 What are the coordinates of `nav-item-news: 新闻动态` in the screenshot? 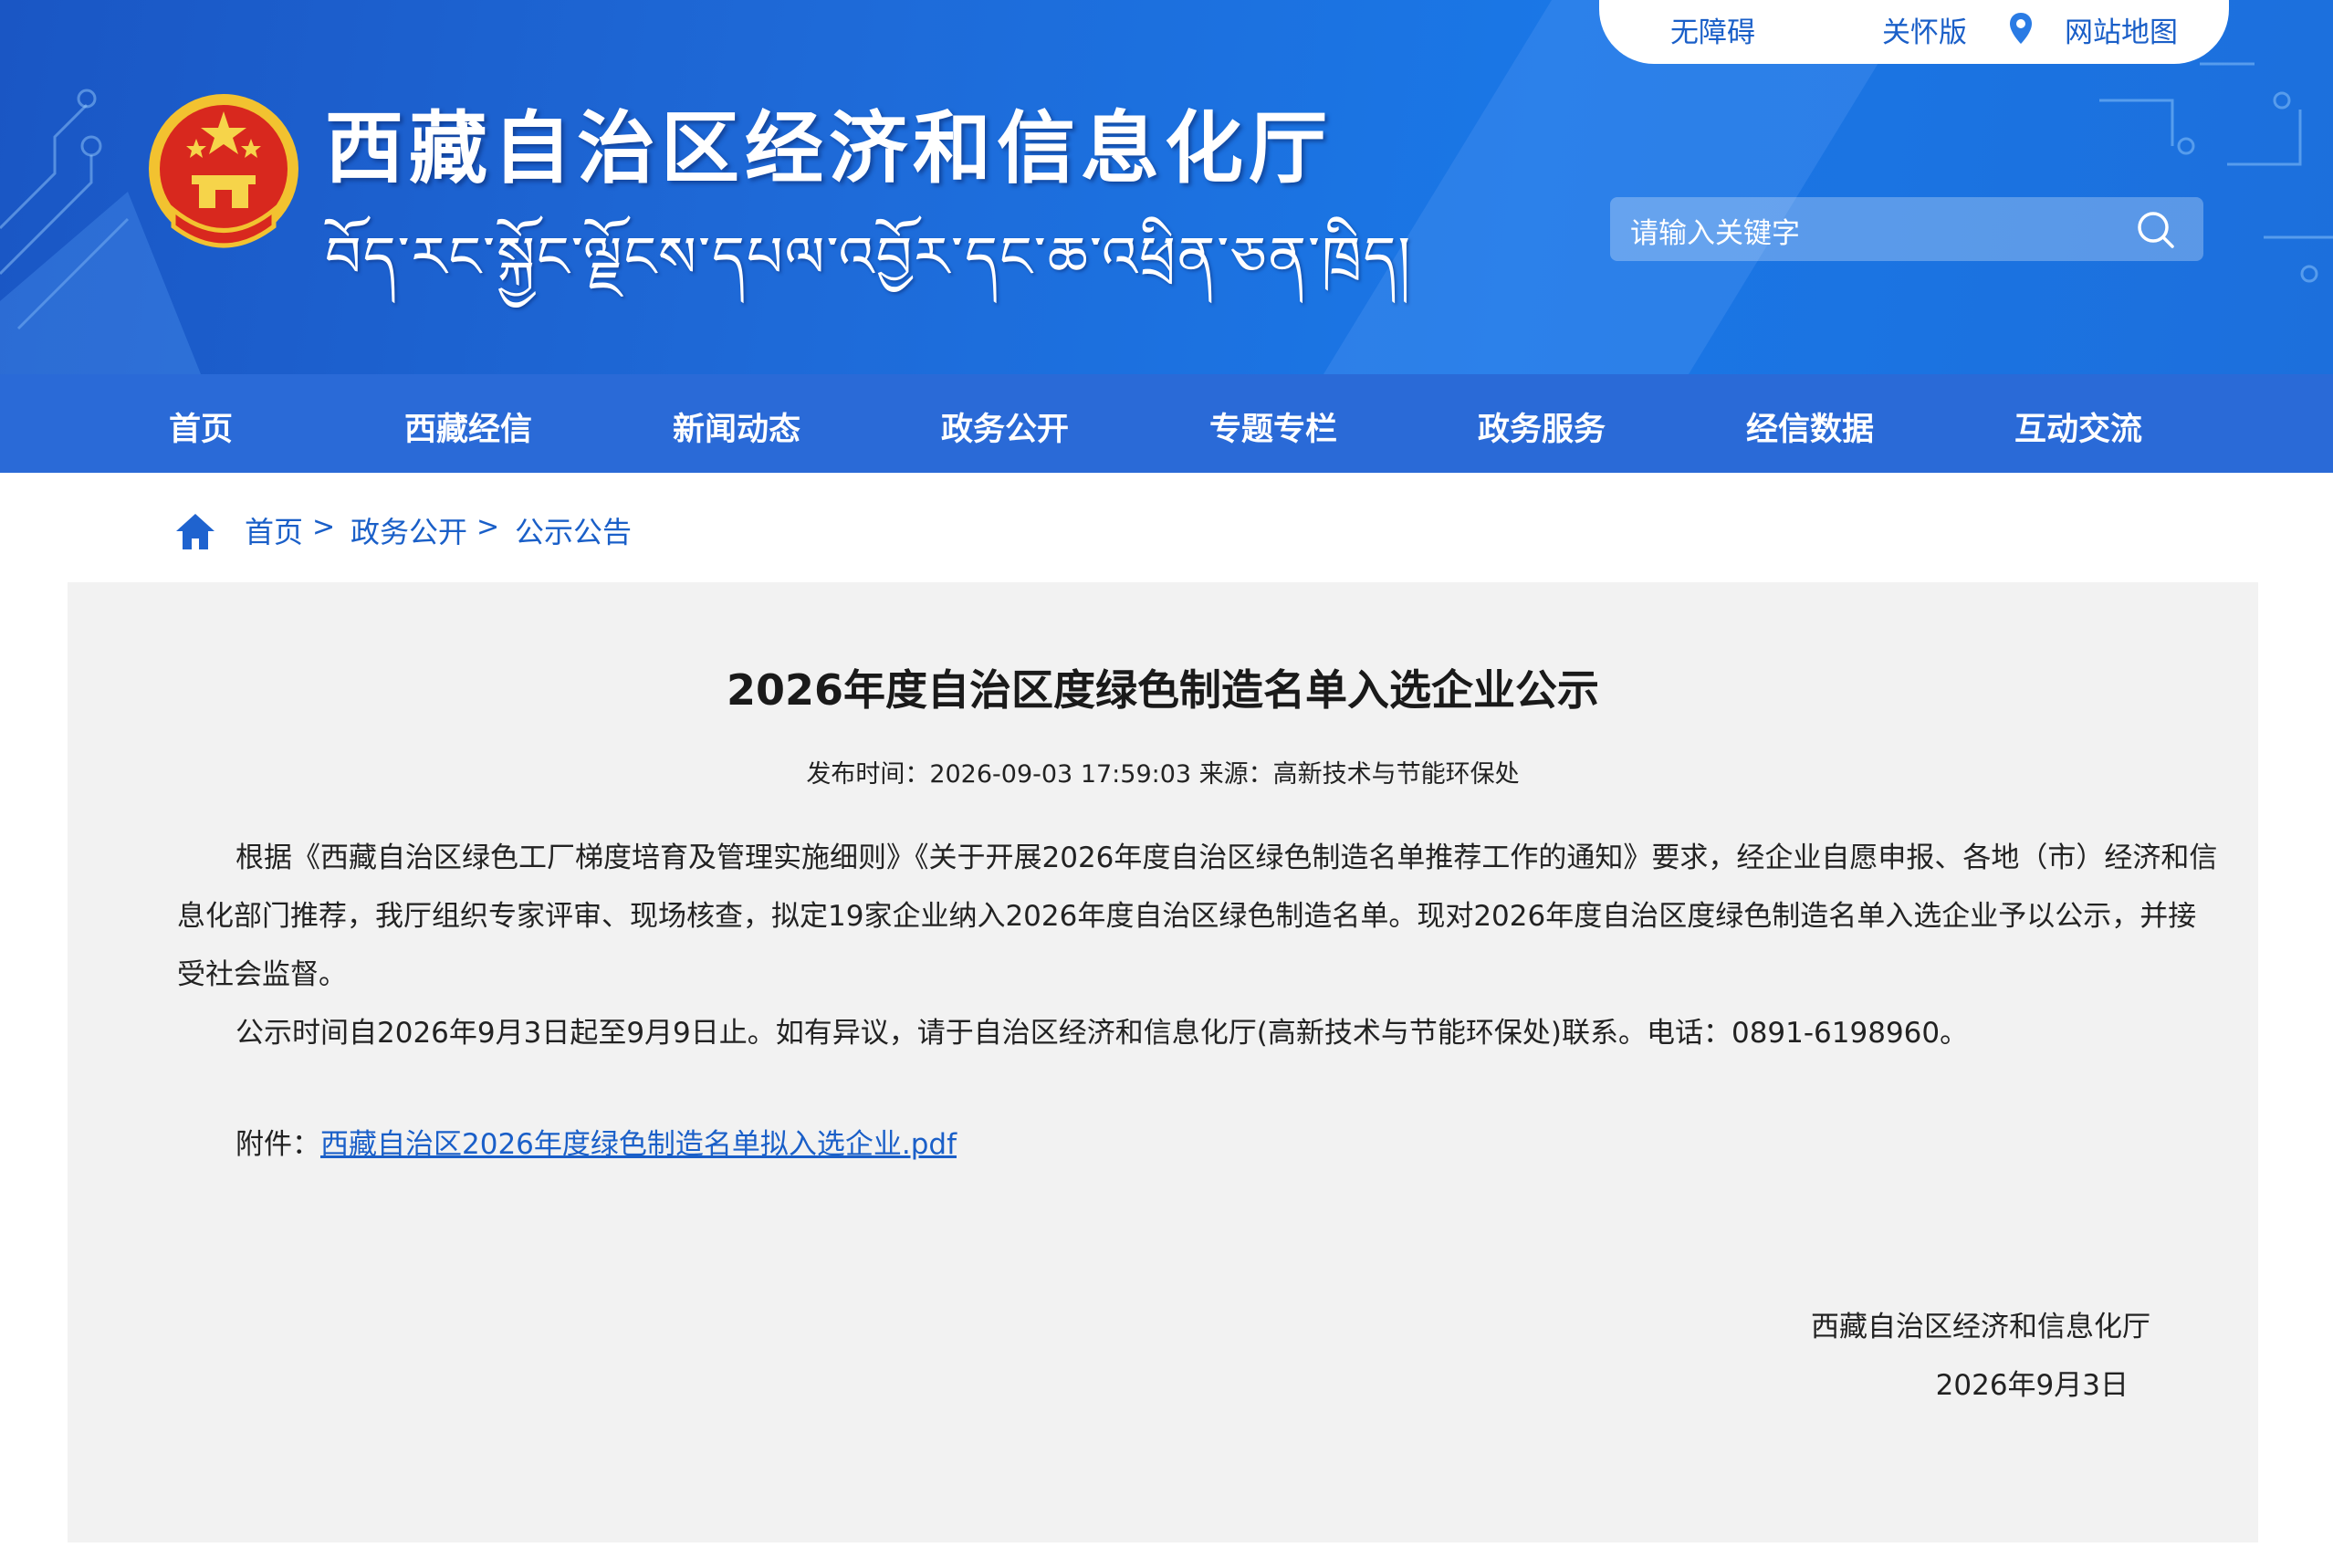 It's located at (737, 426).